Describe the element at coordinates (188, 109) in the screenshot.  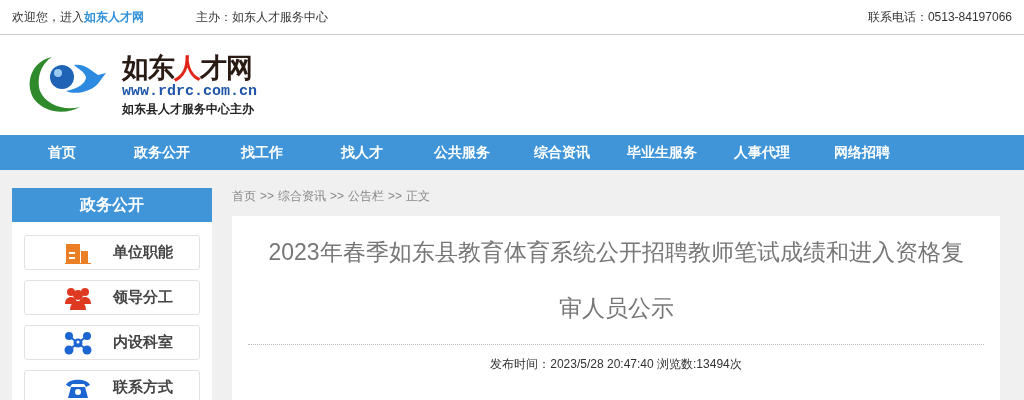
I see `logo-subtitle: 如东县人才服务中心主办` at that location.